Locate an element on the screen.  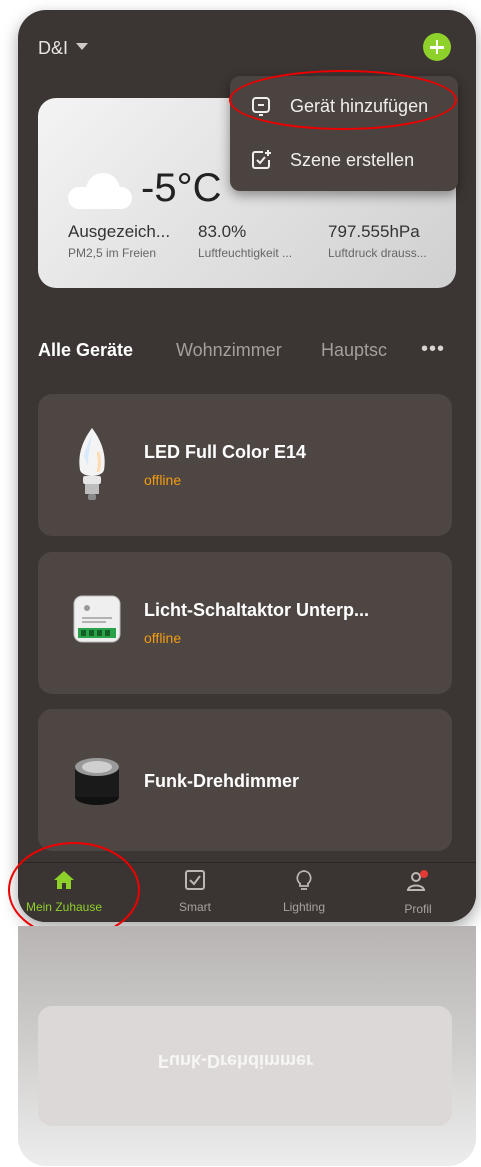
nav-label: Lighting is located at coordinates (304, 907).